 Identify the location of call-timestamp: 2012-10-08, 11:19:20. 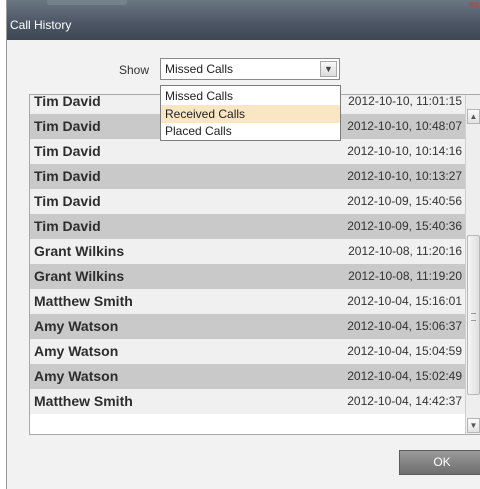
(405, 276).